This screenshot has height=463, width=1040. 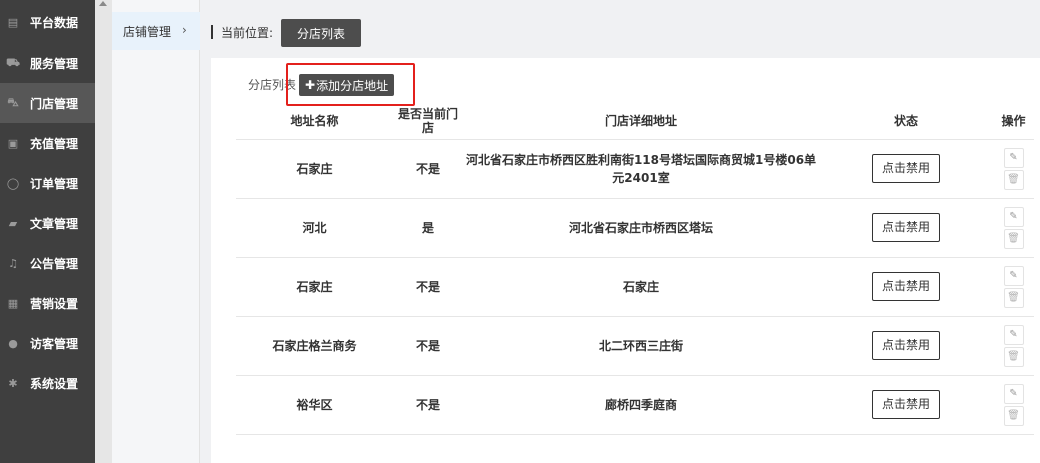 What do you see at coordinates (156, 231) in the screenshot?
I see `submenu-panel: 店铺管理 ›` at bounding box center [156, 231].